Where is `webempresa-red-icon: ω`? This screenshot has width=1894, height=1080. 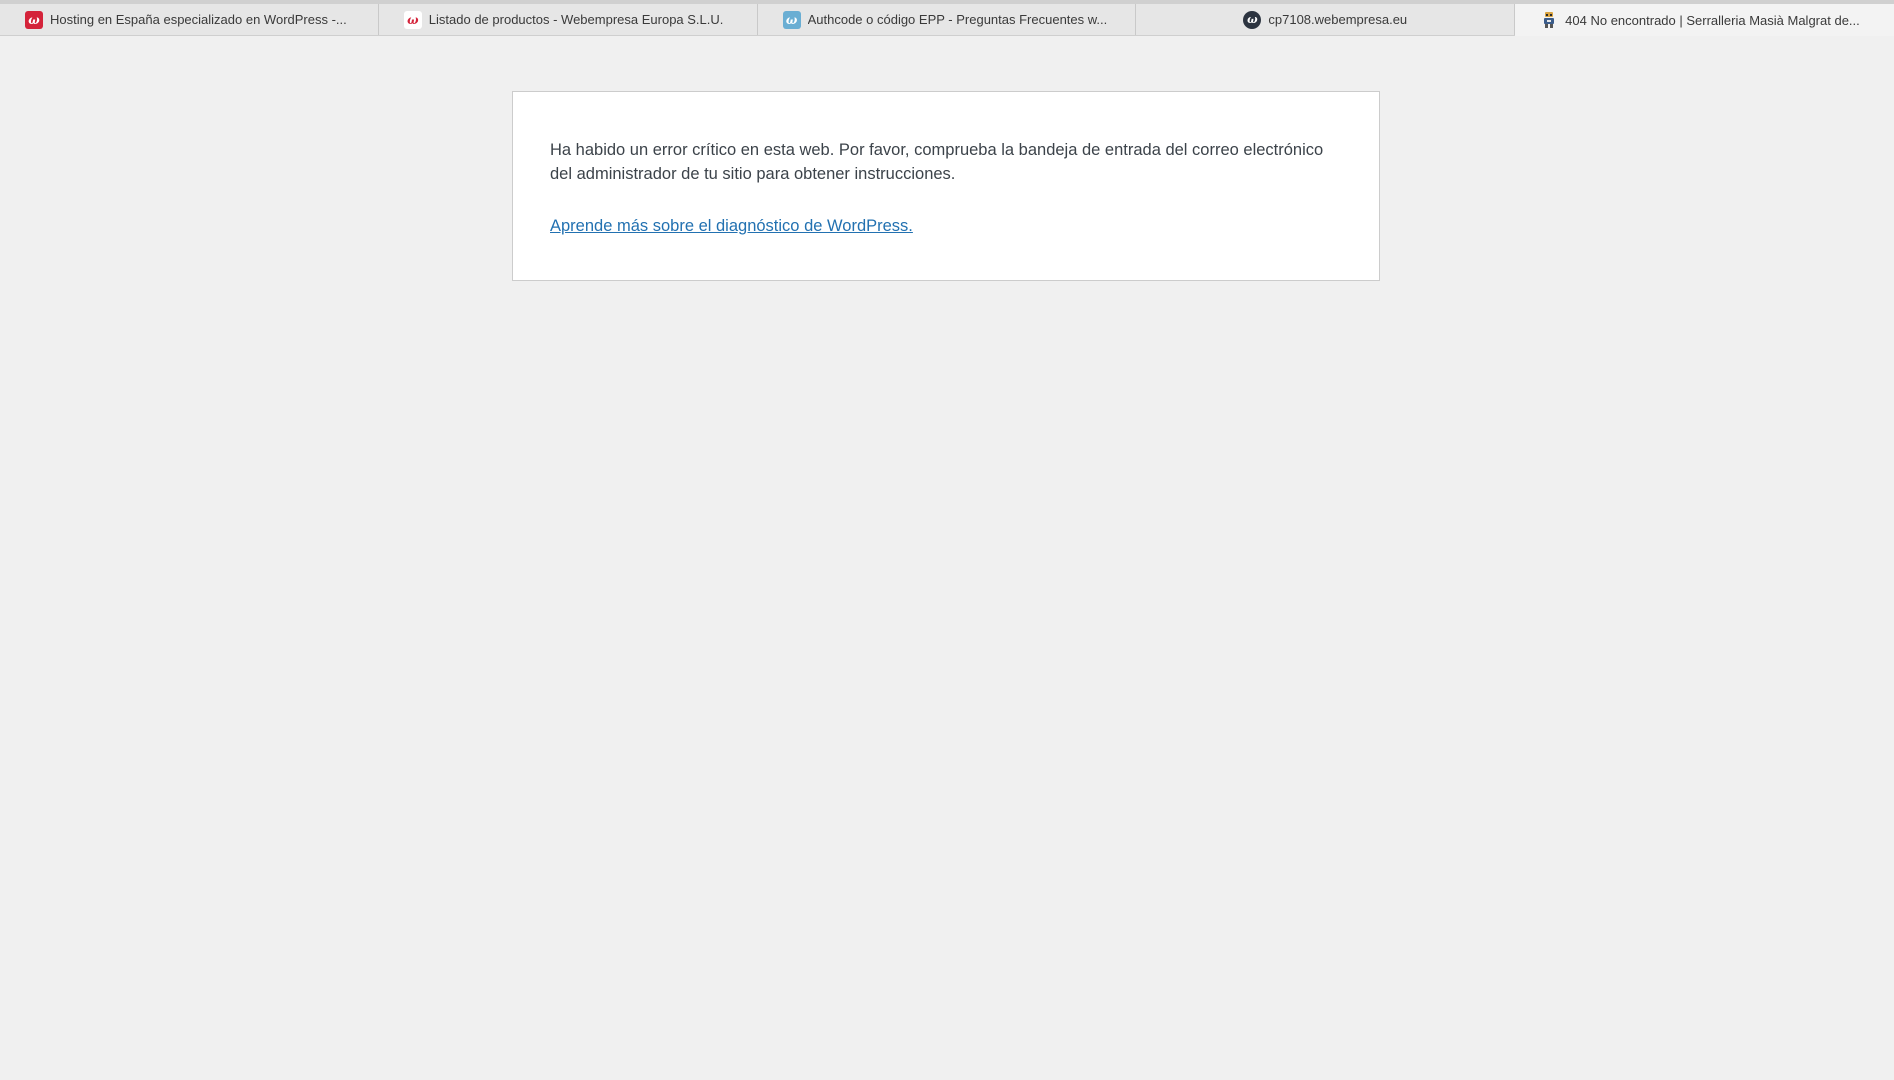
webempresa-red-icon: ω is located at coordinates (34, 19).